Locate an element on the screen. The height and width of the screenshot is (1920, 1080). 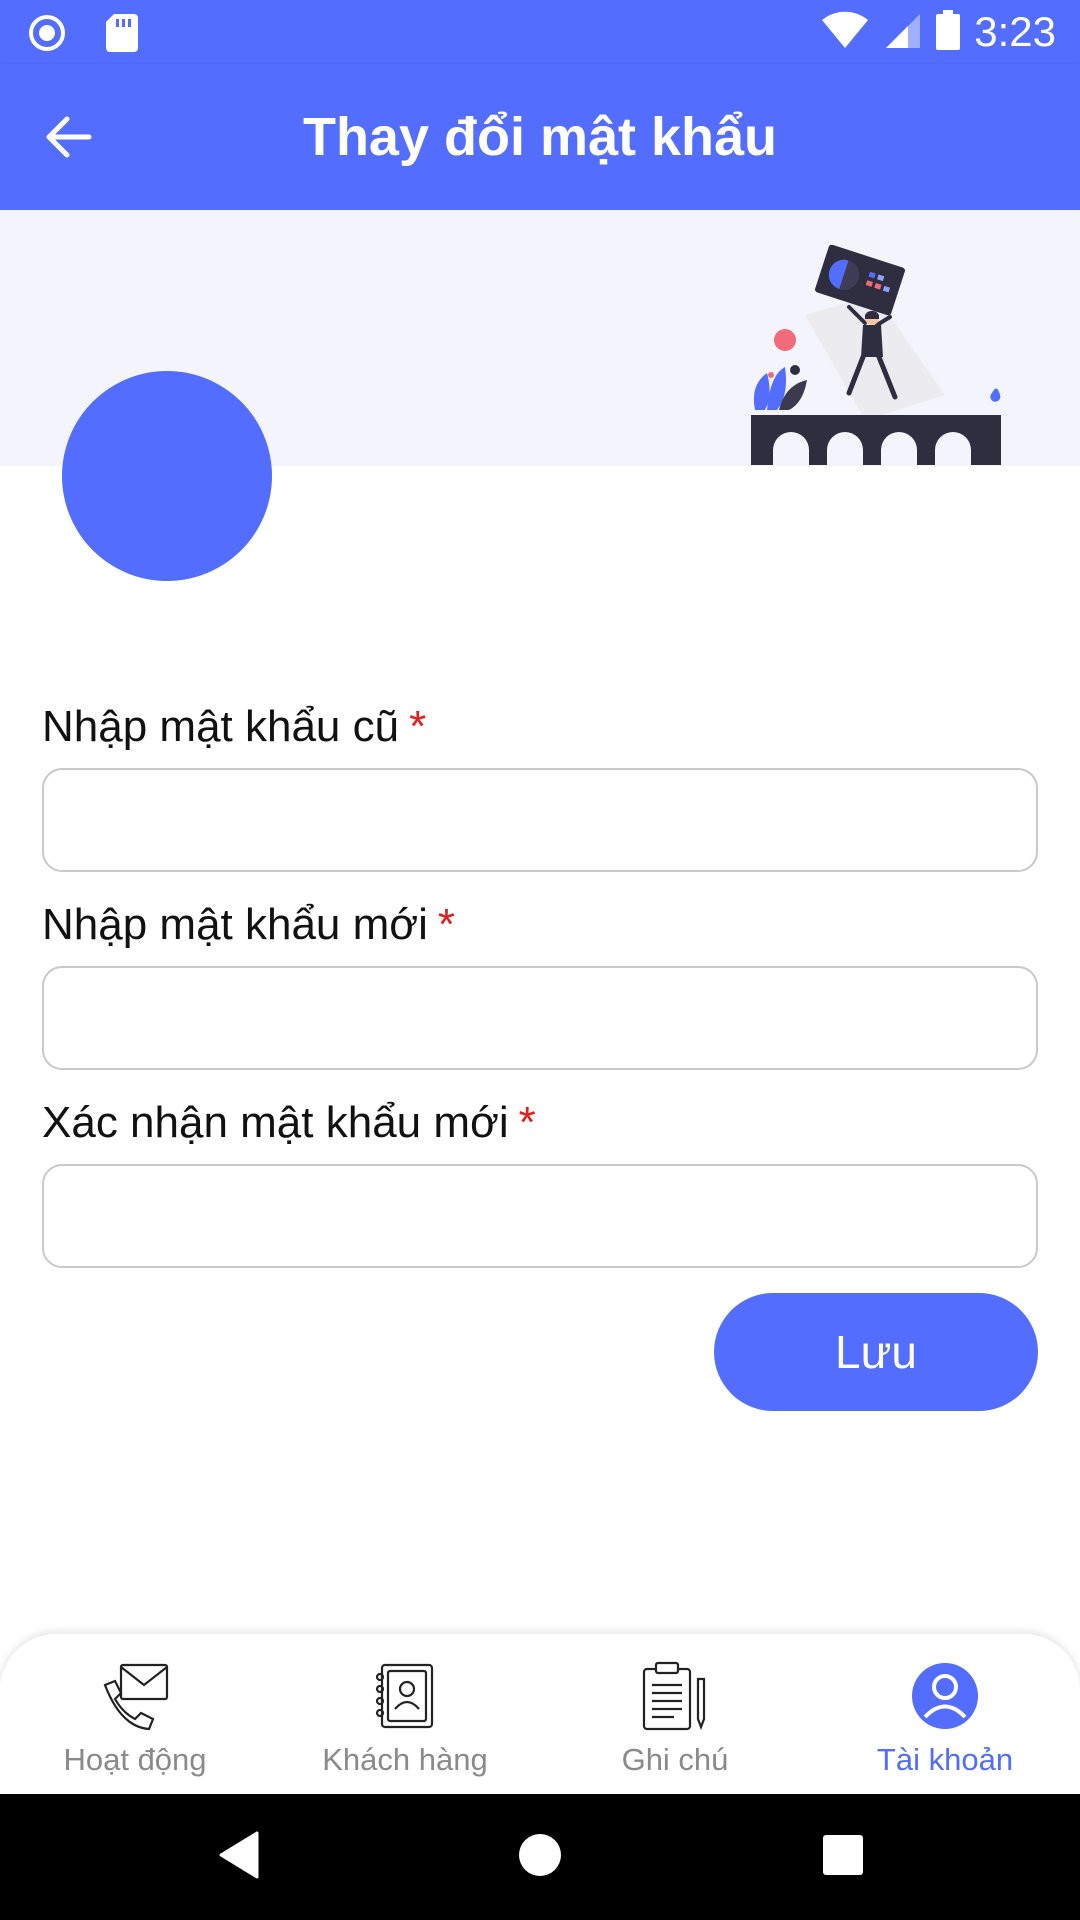
new-password-label: Nhập mật khẩu mới * is located at coordinates (249, 924).